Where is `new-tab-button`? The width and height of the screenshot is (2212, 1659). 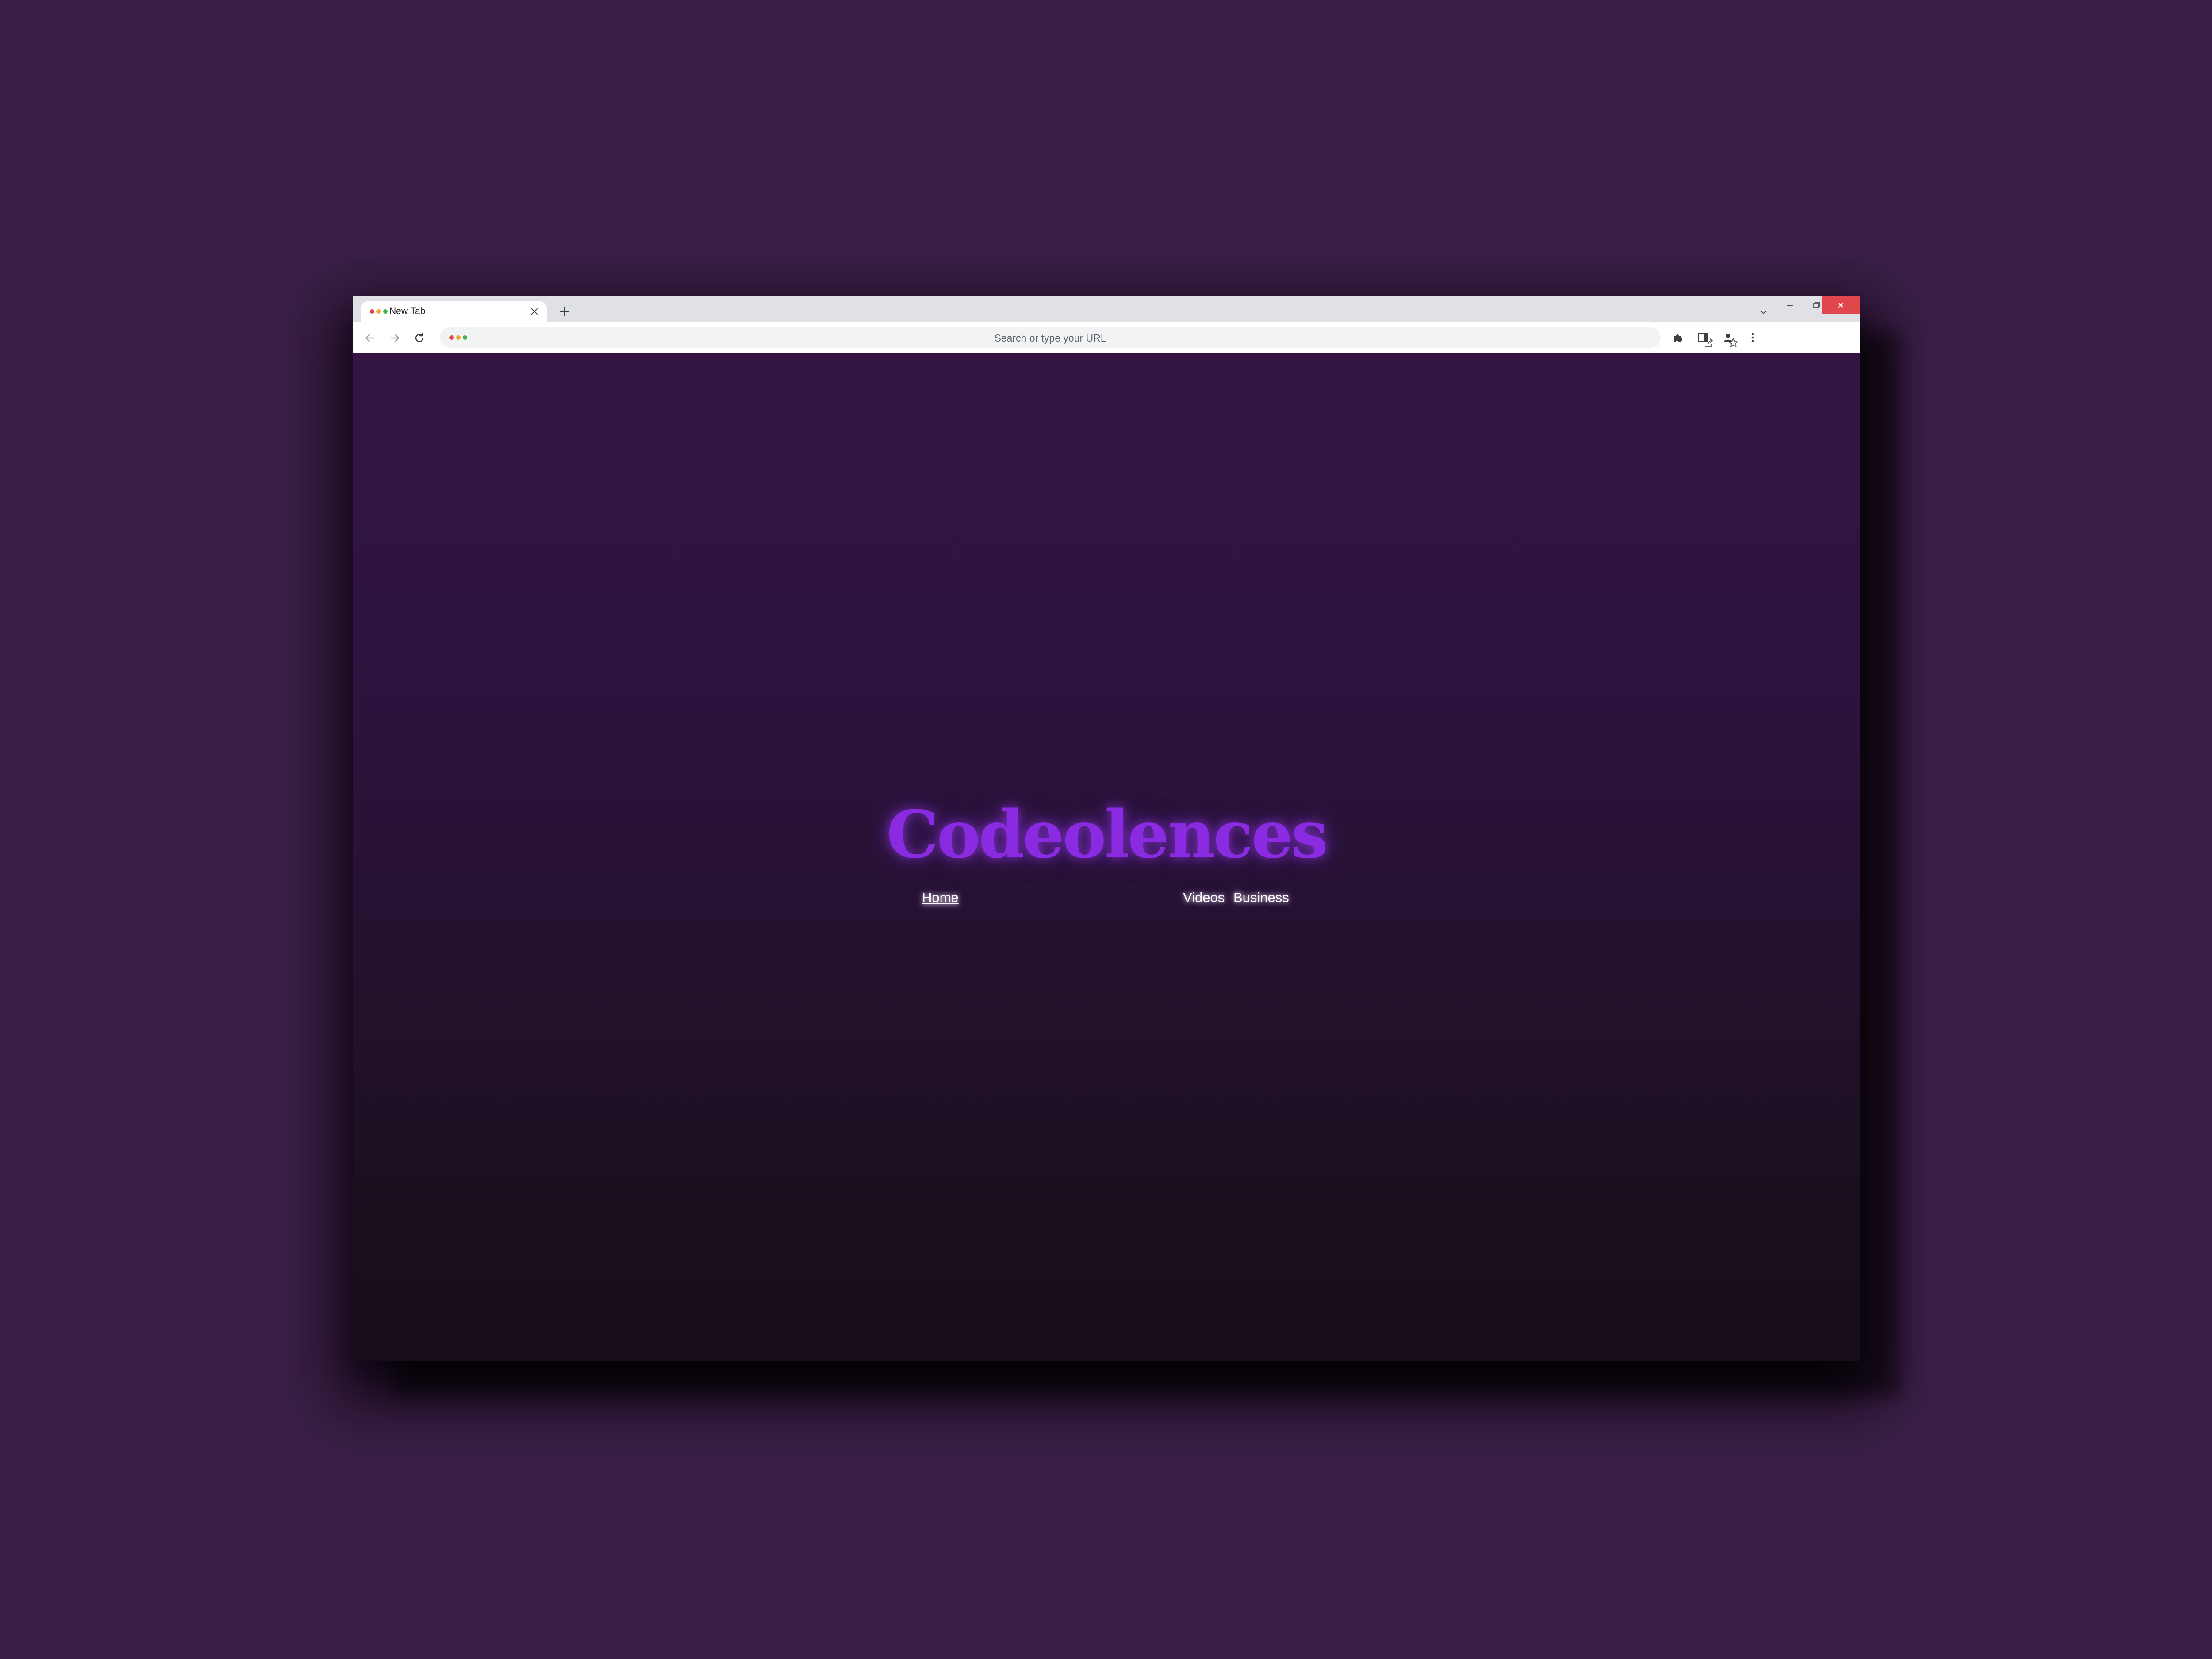
new-tab-button is located at coordinates (564, 311).